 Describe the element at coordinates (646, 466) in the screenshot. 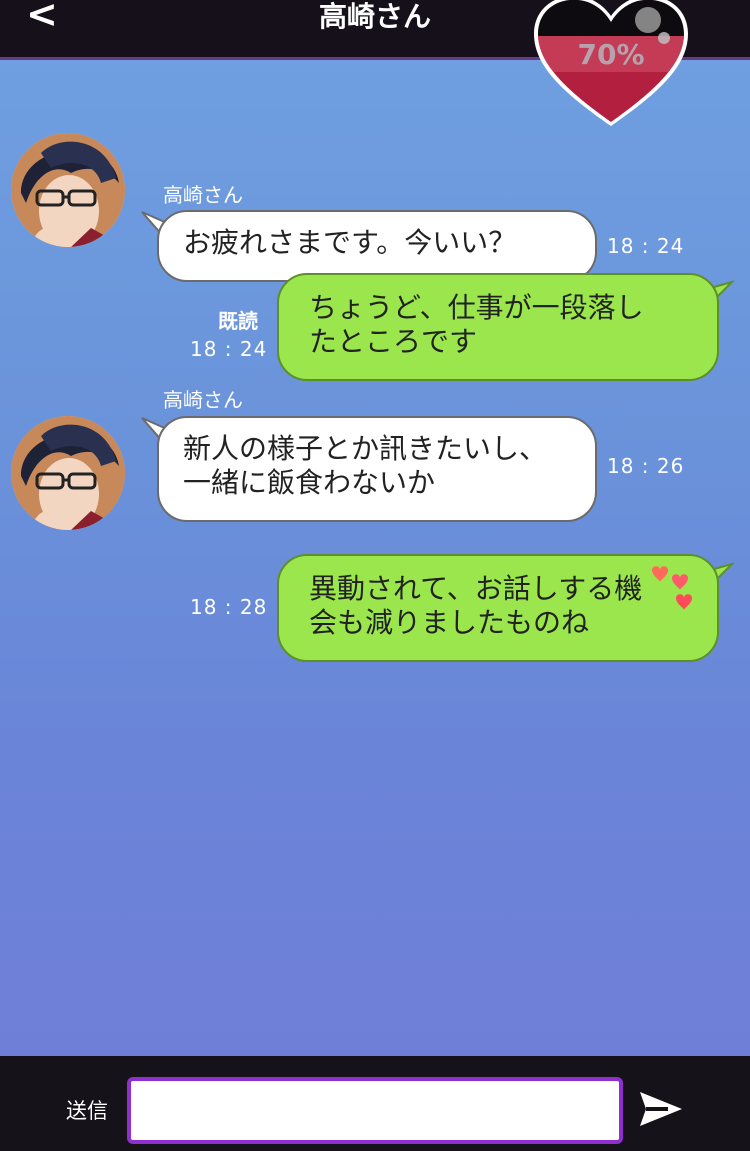

I see `message-time: 18 : 26` at that location.